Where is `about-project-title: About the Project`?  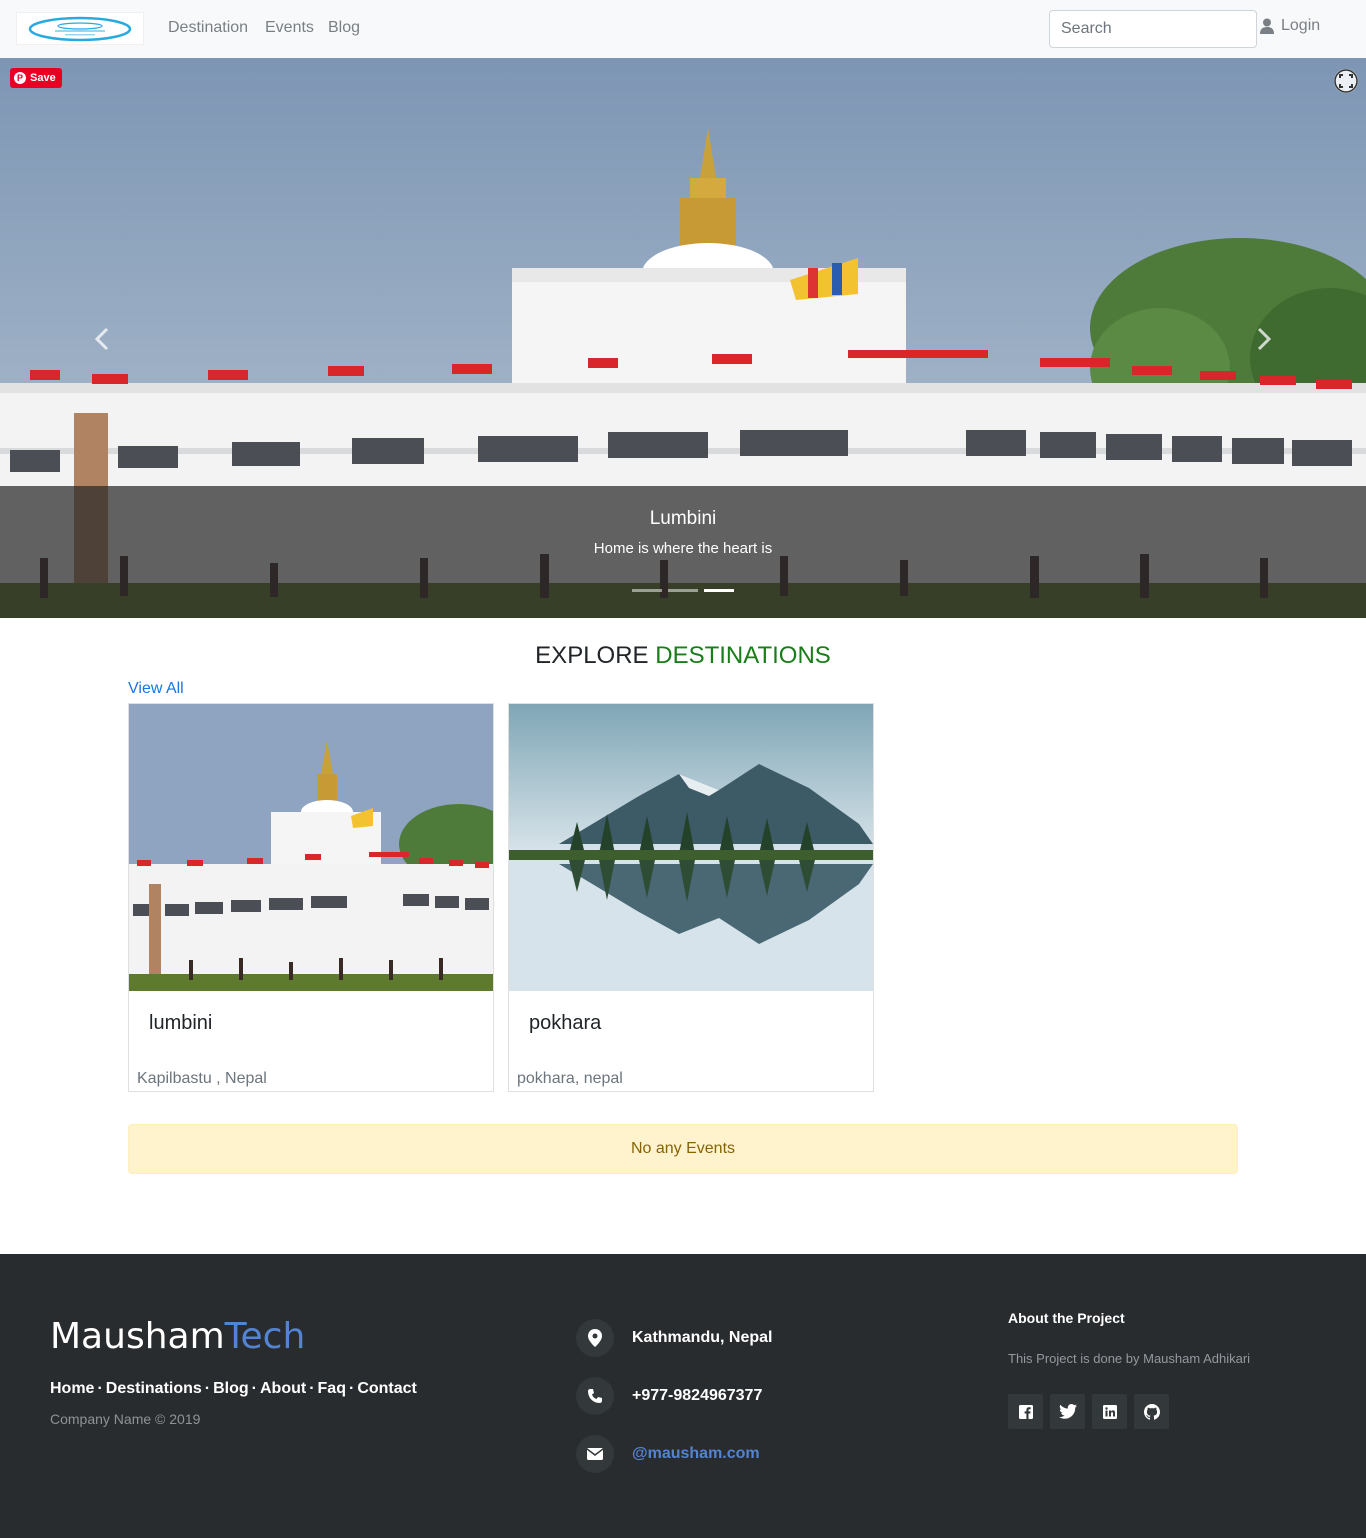 about-project-title: About the Project is located at coordinates (1066, 1318).